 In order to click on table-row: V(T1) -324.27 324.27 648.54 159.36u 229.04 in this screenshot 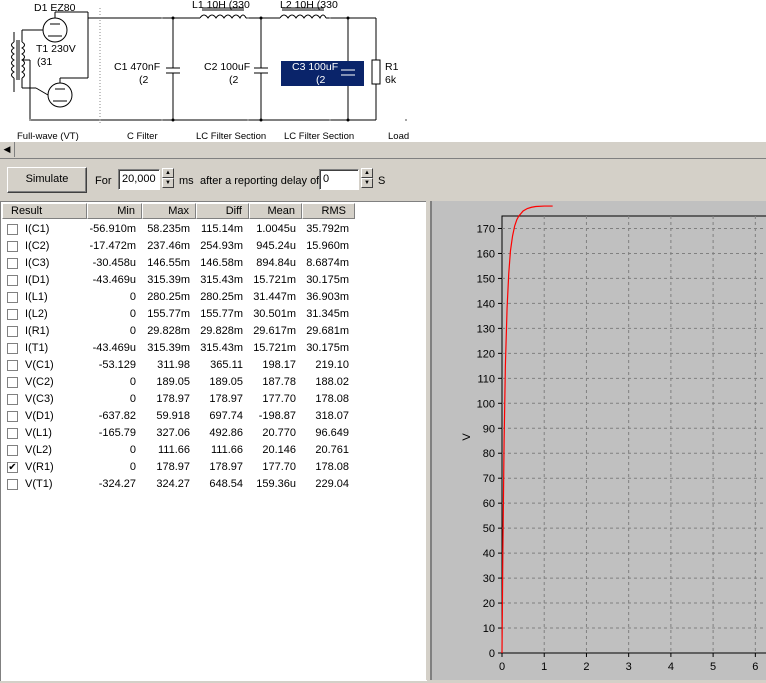, I will do `click(211, 484)`.